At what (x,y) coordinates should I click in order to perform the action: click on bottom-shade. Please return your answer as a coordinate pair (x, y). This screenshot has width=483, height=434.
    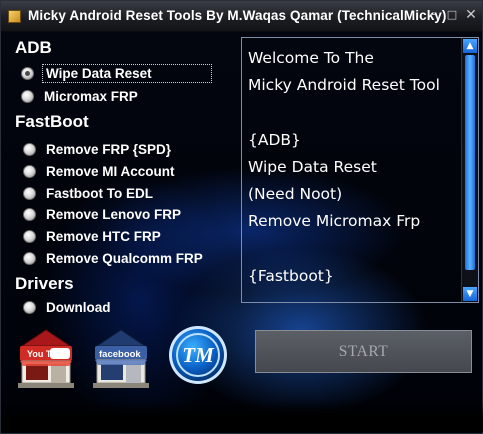
    Looking at the image, I should click on (242, 416).